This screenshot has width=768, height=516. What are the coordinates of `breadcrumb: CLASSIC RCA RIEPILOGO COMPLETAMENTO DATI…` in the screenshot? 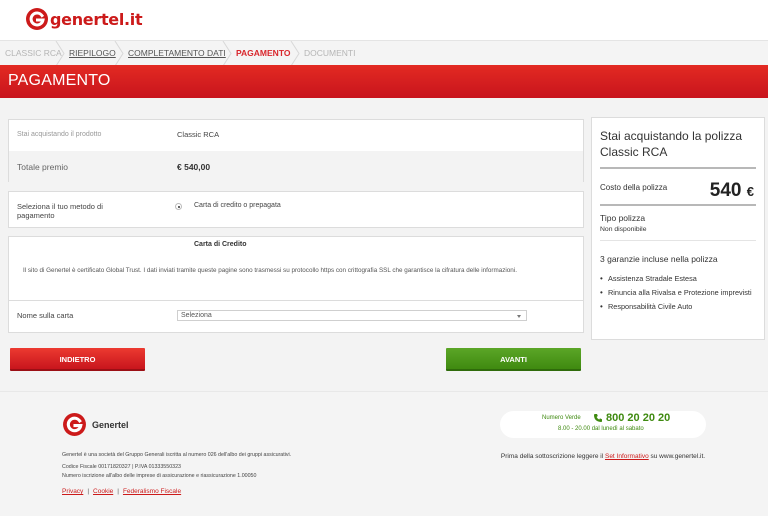 It's located at (384, 53).